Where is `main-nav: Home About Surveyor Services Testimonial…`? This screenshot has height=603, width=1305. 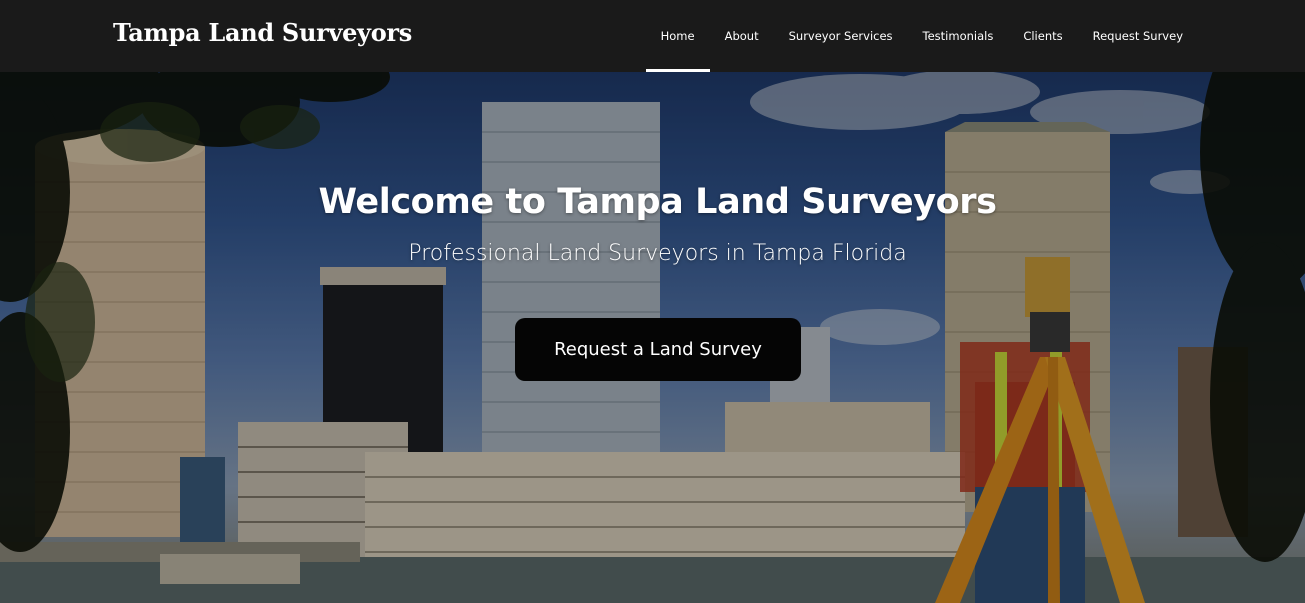
main-nav: Home About Surveyor Services Testimonial… is located at coordinates (921, 36).